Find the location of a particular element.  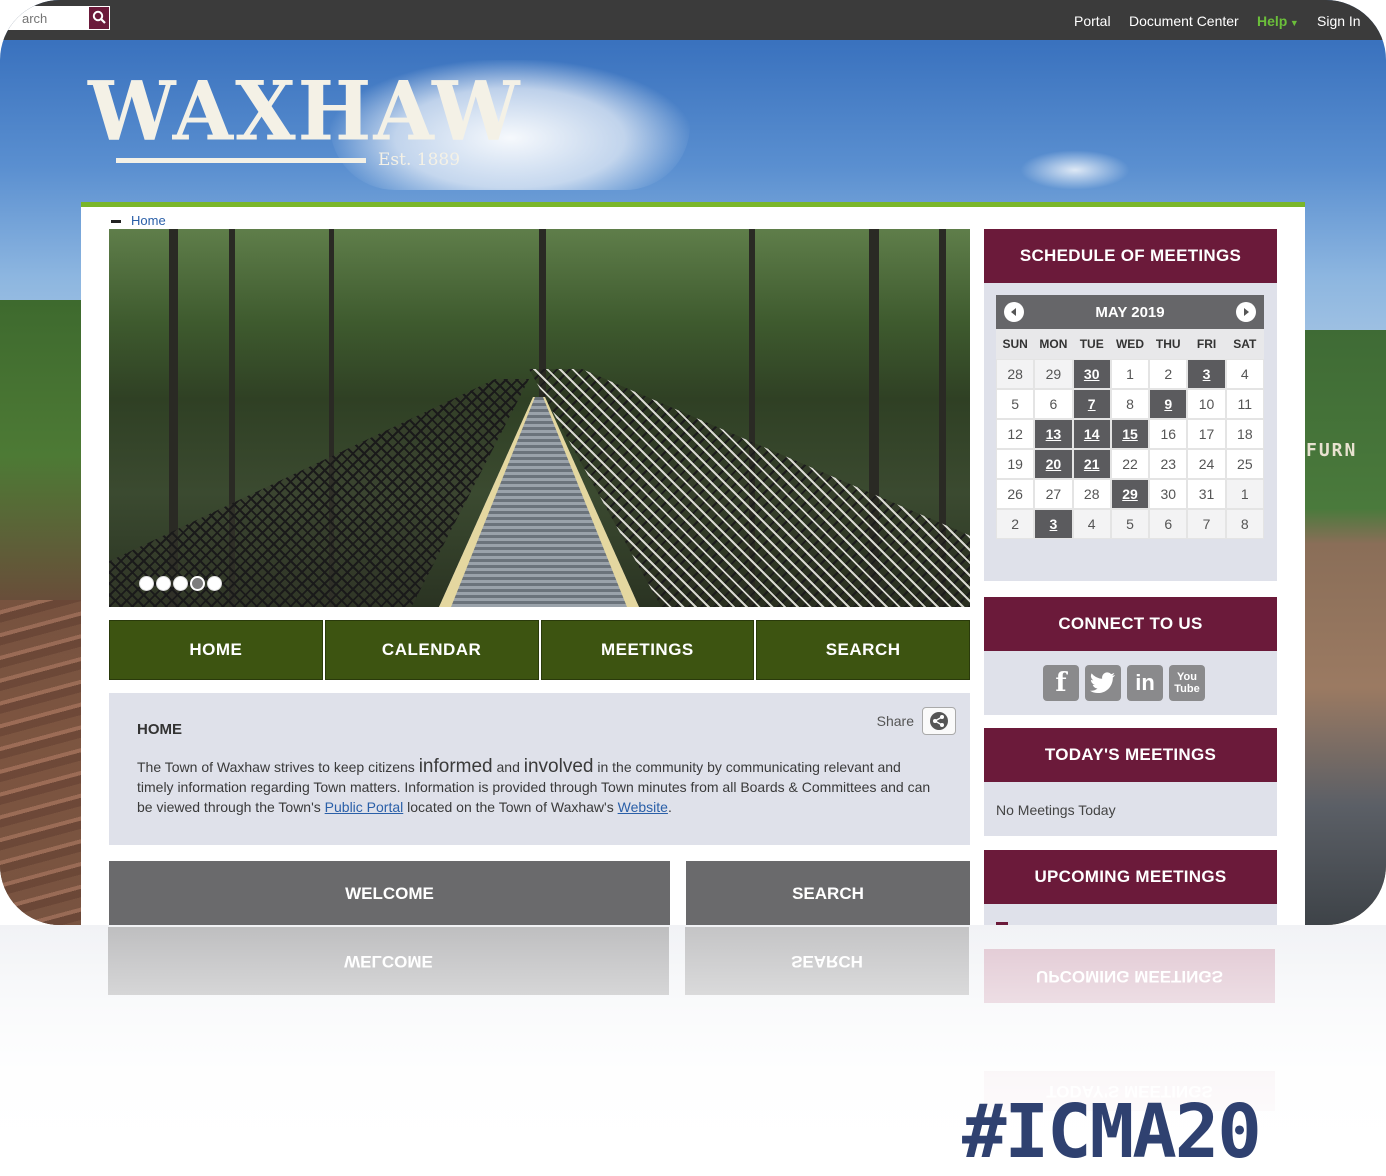

website-link: Website is located at coordinates (643, 807).